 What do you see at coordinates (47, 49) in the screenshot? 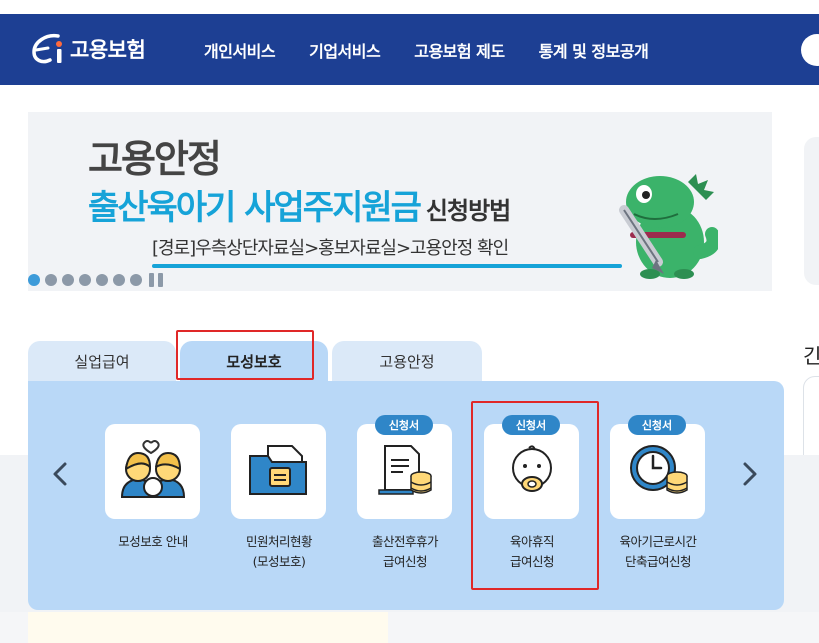
I see `logo-icon` at bounding box center [47, 49].